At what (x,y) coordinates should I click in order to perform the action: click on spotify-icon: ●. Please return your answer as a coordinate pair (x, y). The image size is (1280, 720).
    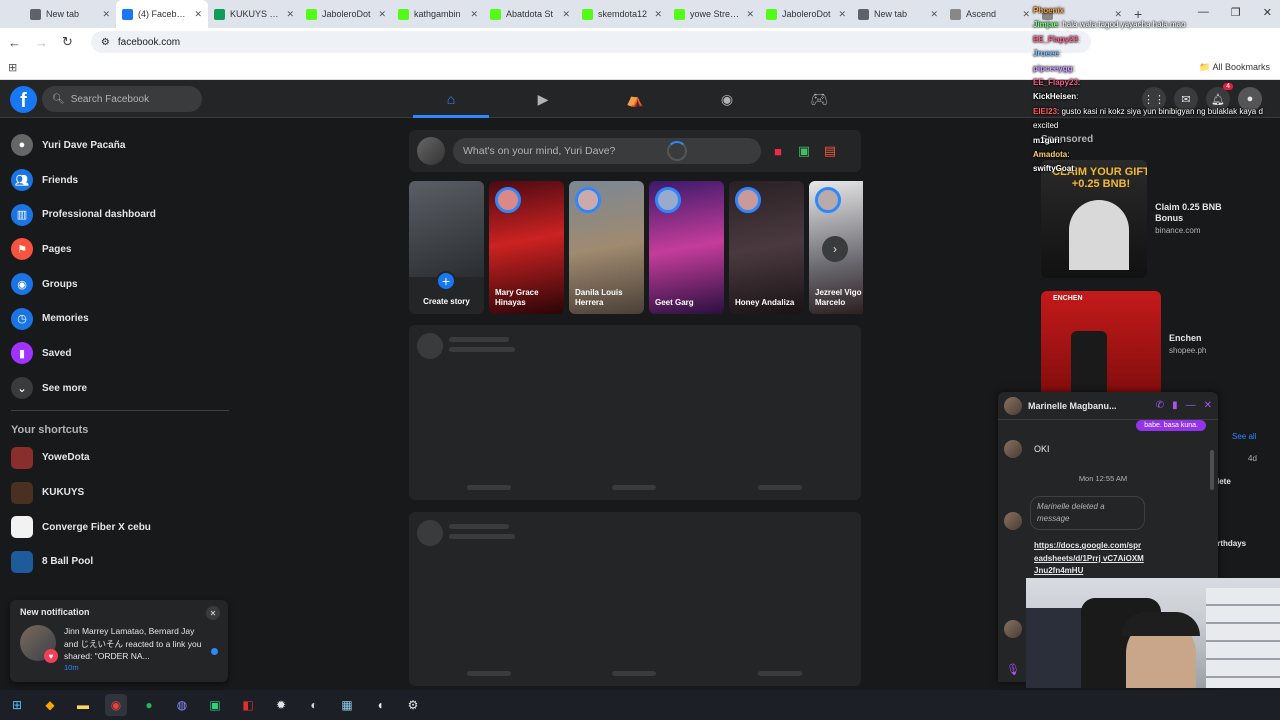
    Looking at the image, I should click on (149, 705).